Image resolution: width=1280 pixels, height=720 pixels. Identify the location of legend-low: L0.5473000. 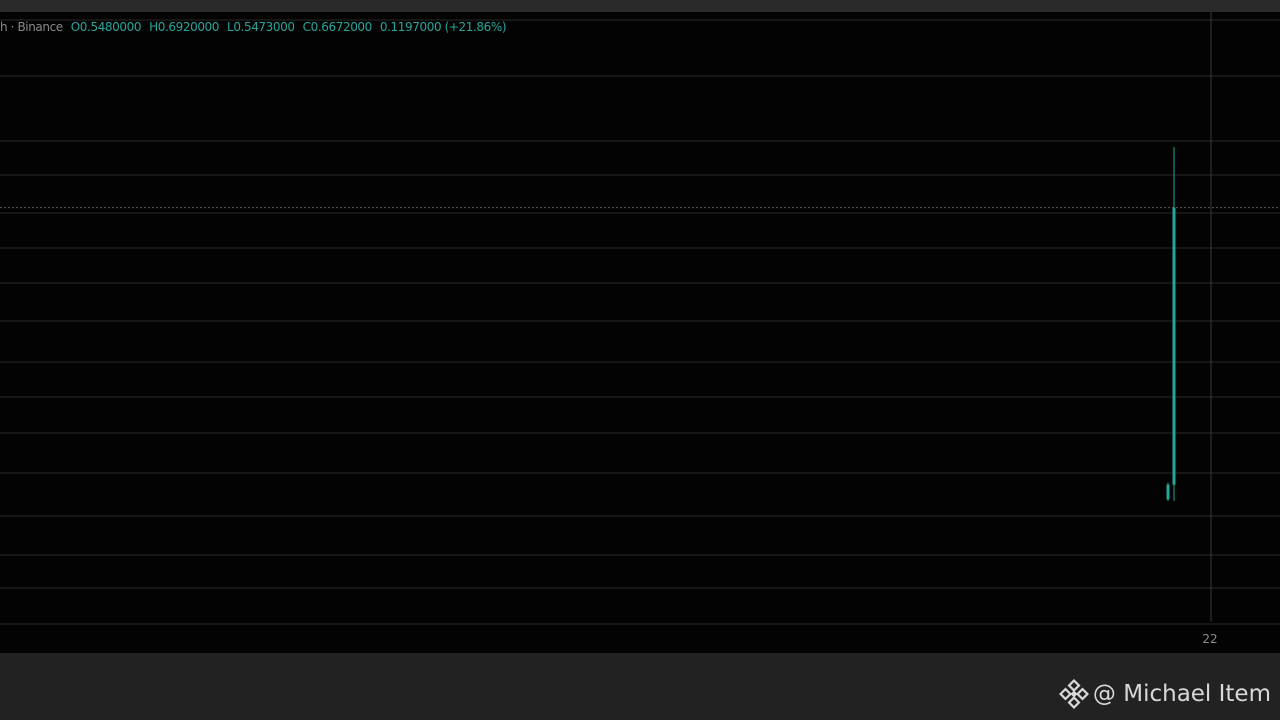
(261, 27).